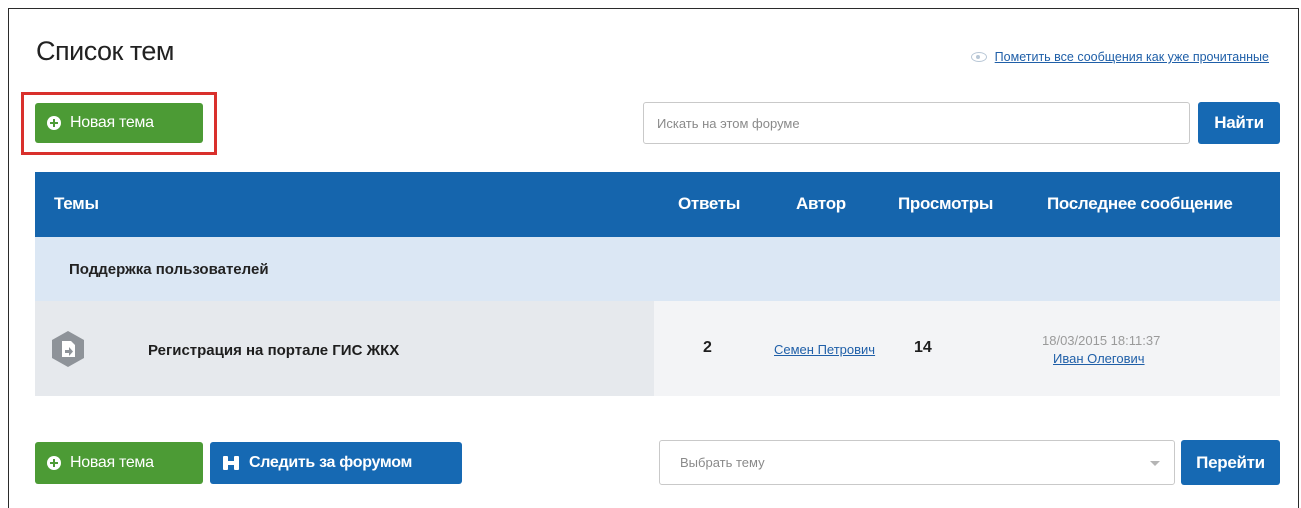 Image resolution: width=1301 pixels, height=508 pixels. I want to click on go-button: Перейти, so click(1230, 462).